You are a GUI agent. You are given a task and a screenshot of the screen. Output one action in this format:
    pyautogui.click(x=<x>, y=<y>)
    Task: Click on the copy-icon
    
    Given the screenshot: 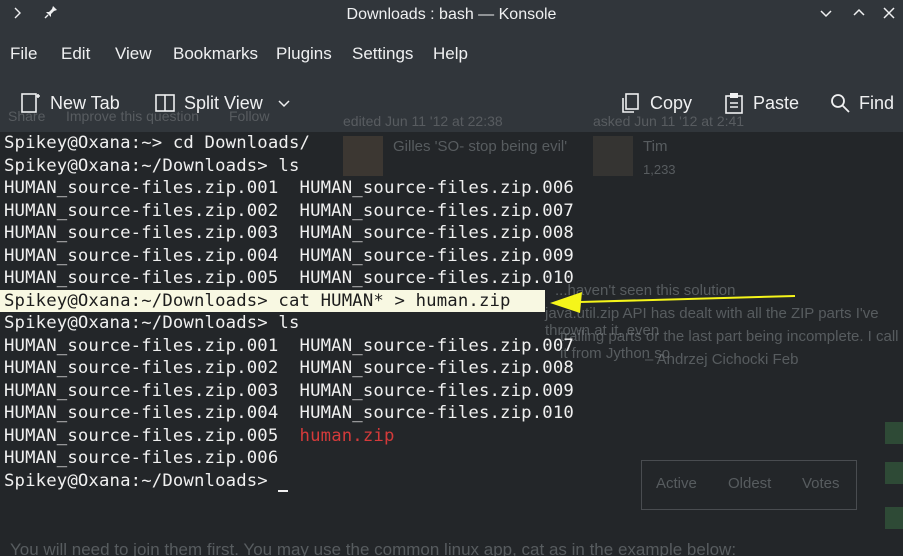 What is the action you would take?
    pyautogui.click(x=631, y=103)
    